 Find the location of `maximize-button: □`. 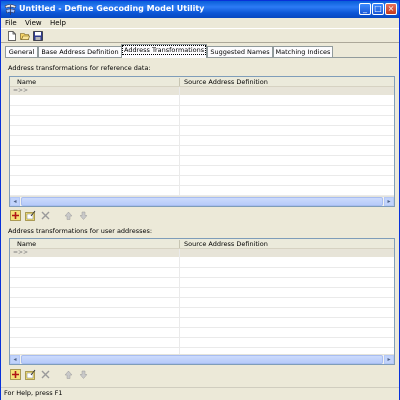

maximize-button: □ is located at coordinates (378, 9).